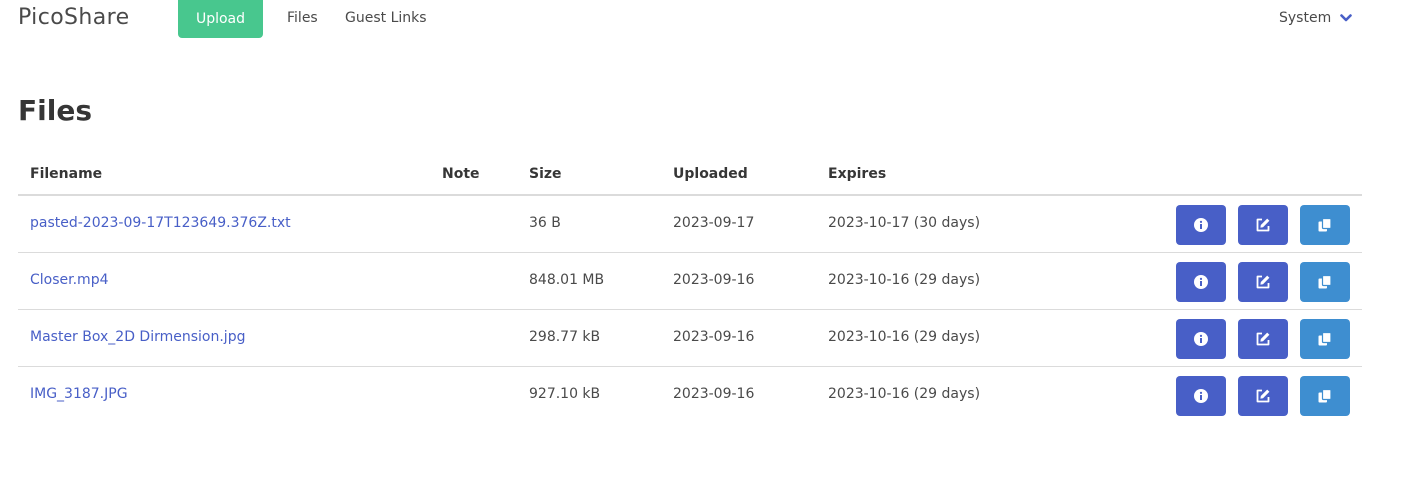 The width and height of the screenshot is (1424, 485). Describe the element at coordinates (66, 174) in the screenshot. I see `column-header-filename: Filename` at that location.